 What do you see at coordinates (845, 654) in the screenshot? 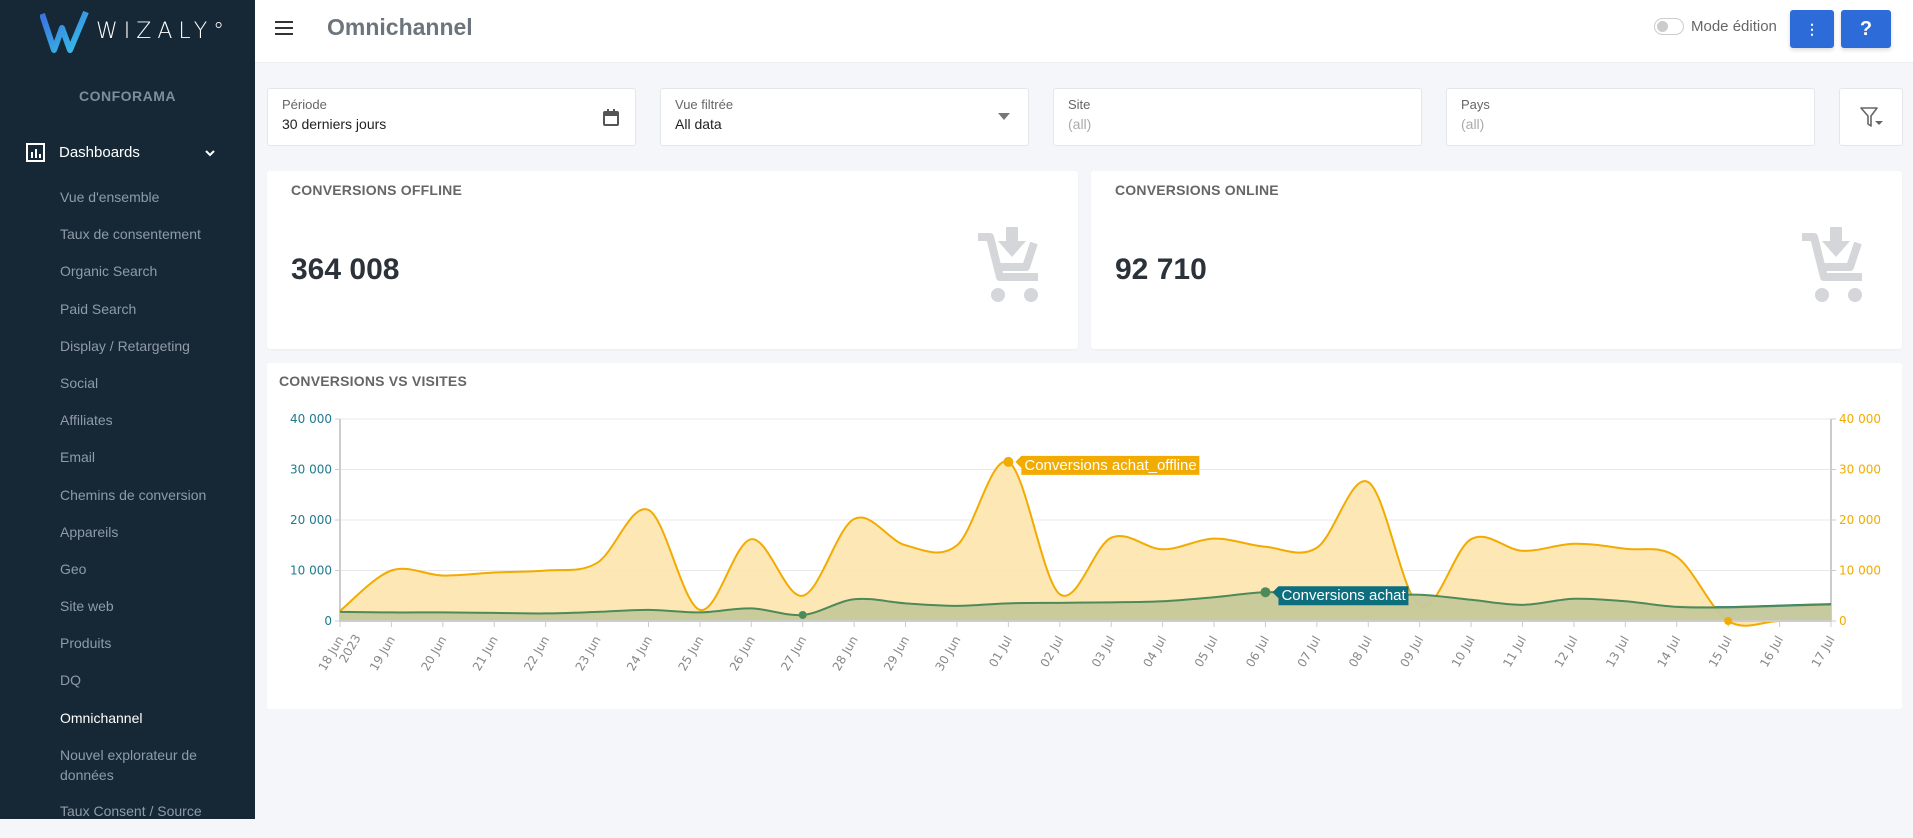
I see `x-tick-label: 28 Jun` at bounding box center [845, 654].